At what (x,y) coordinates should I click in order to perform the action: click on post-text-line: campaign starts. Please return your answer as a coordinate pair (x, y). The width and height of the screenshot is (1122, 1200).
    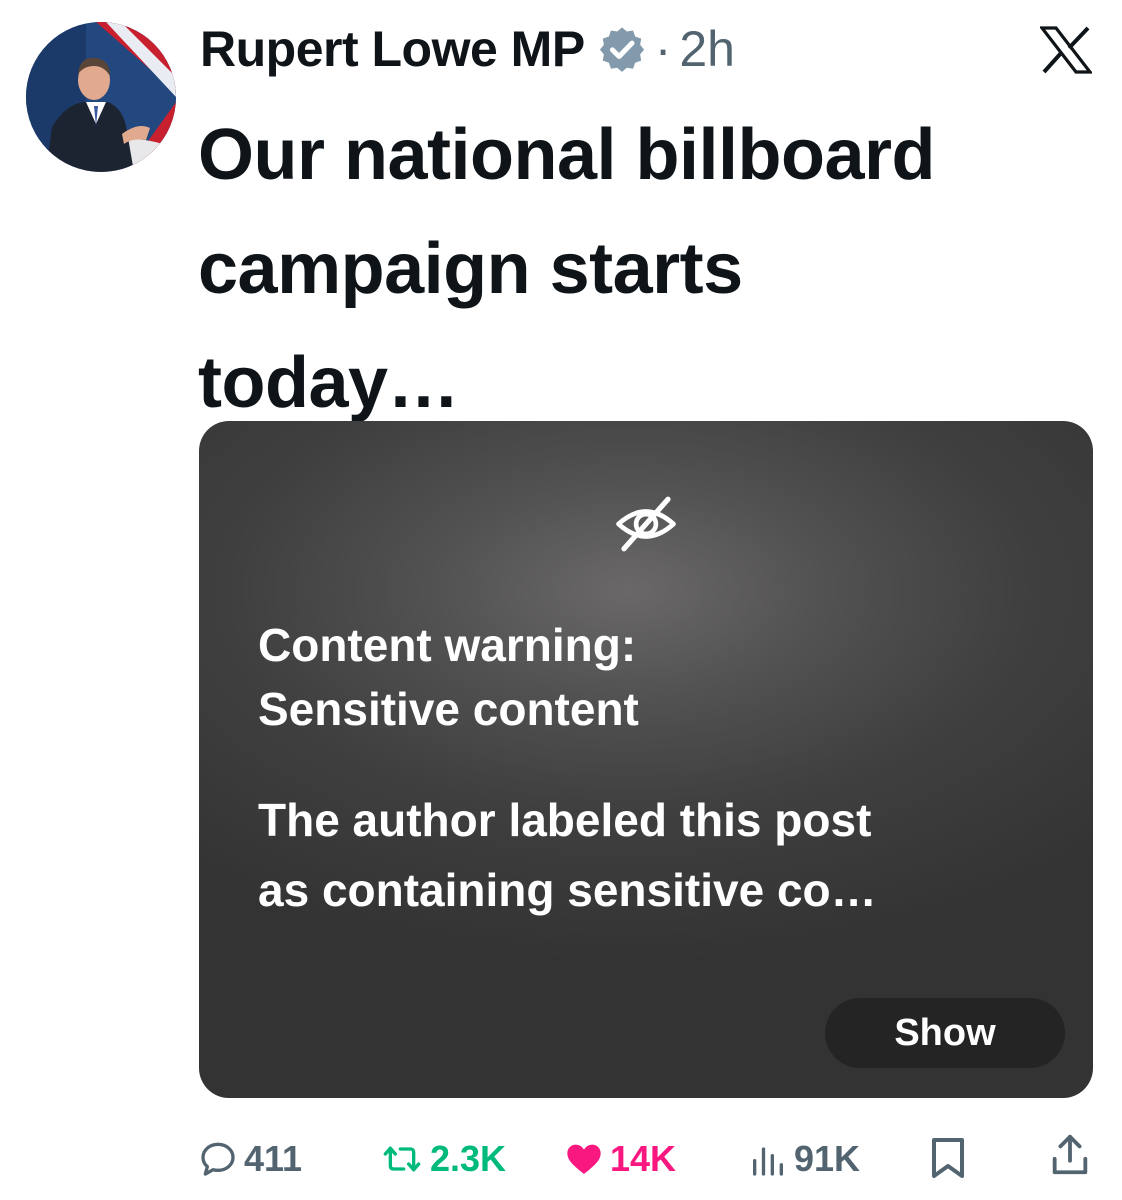
    Looking at the image, I should click on (470, 269).